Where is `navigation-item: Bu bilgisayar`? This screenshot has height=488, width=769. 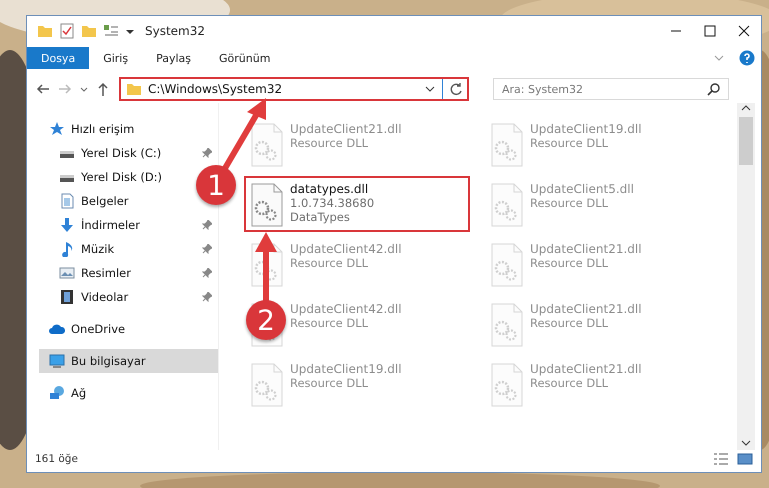
navigation-item: Bu bilgisayar is located at coordinates (128, 361).